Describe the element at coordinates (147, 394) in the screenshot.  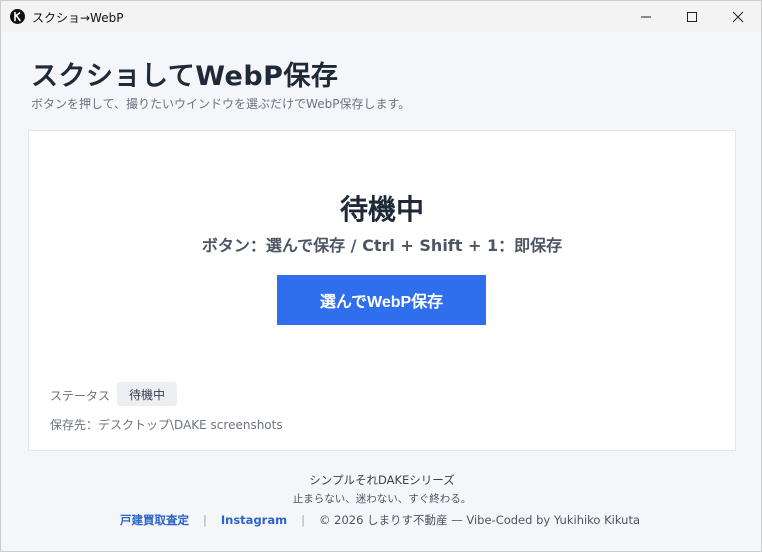
I see `status-badge: 待機中` at that location.